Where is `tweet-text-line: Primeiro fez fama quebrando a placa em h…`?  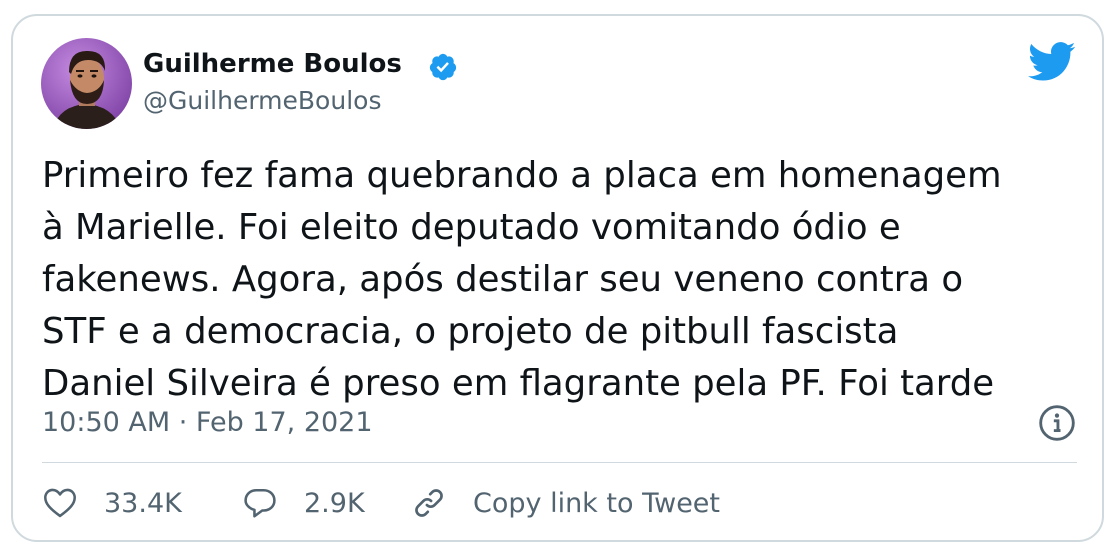 tweet-text-line: Primeiro fez fama quebrando a placa em h… is located at coordinates (522, 175).